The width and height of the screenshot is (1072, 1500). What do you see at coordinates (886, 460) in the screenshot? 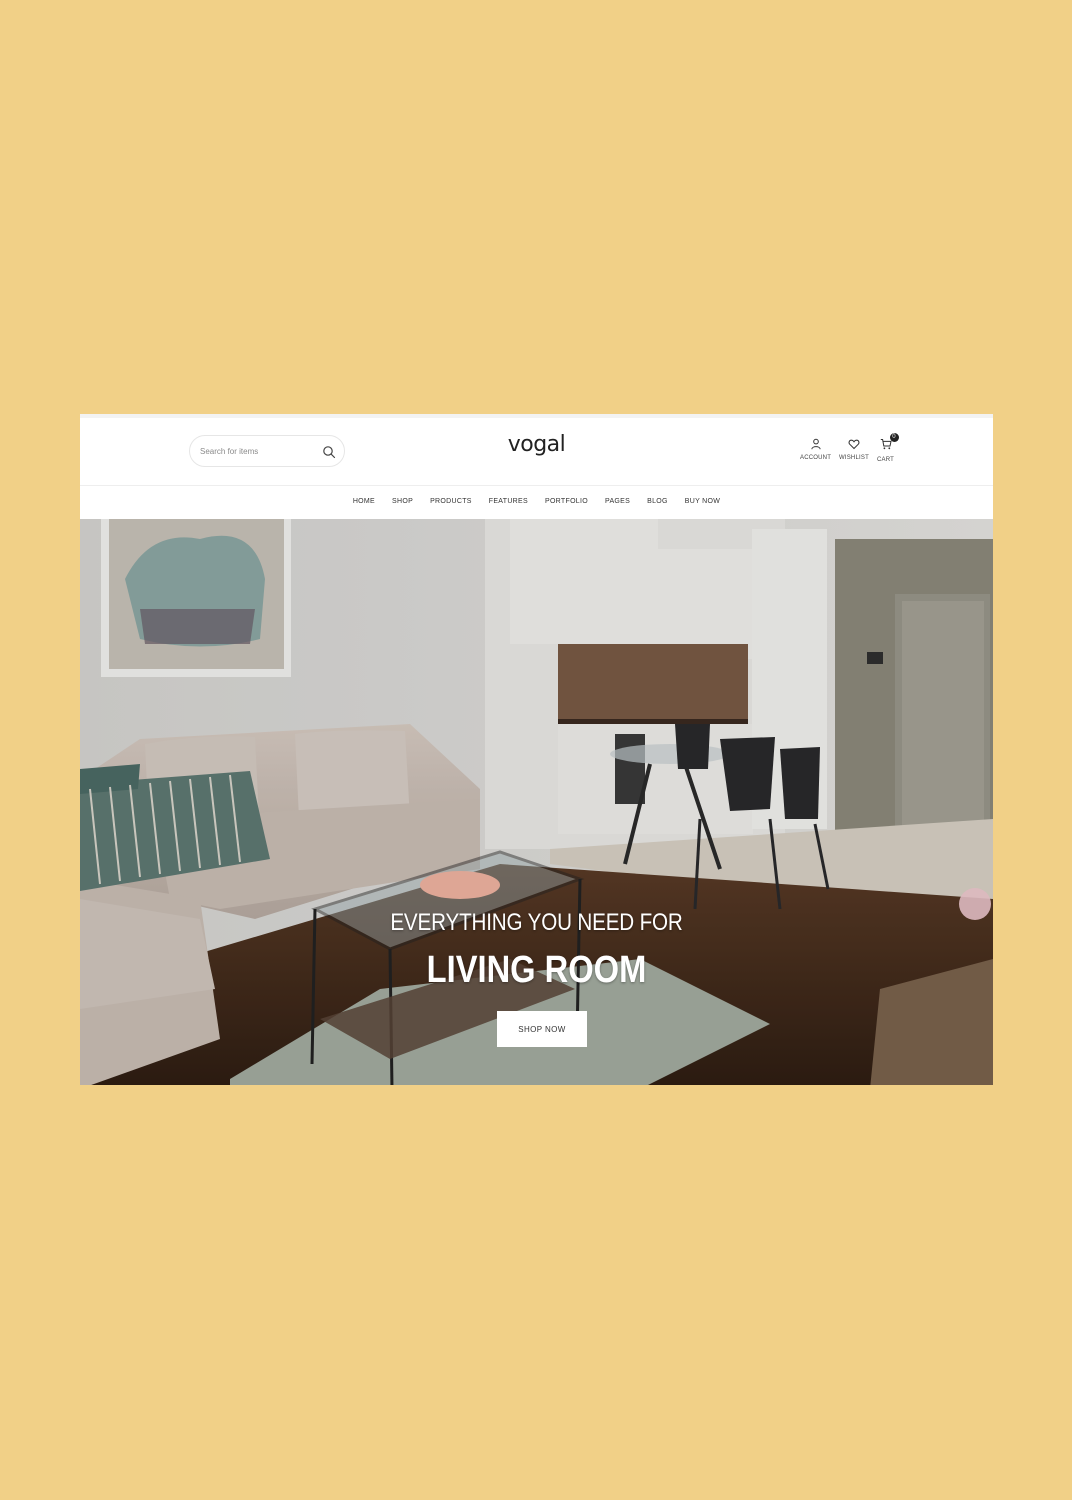
I see `cart-label: CART` at bounding box center [886, 460].